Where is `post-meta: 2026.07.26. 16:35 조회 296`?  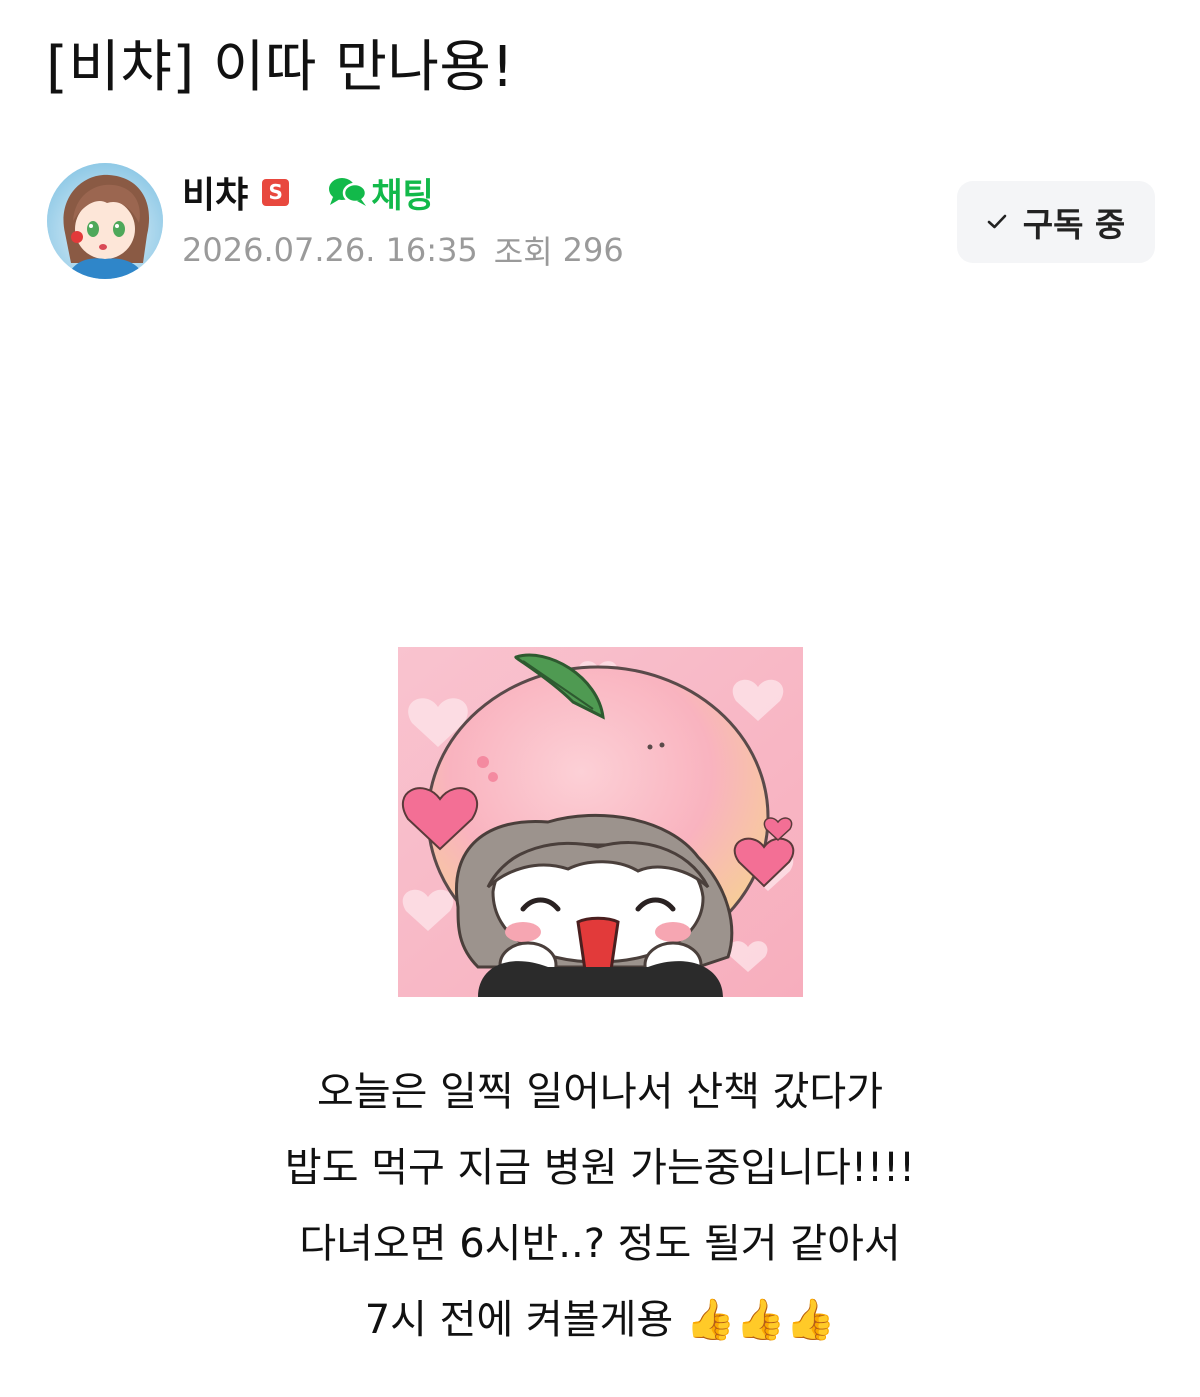 post-meta: 2026.07.26. 16:35 조회 296 is located at coordinates (403, 250).